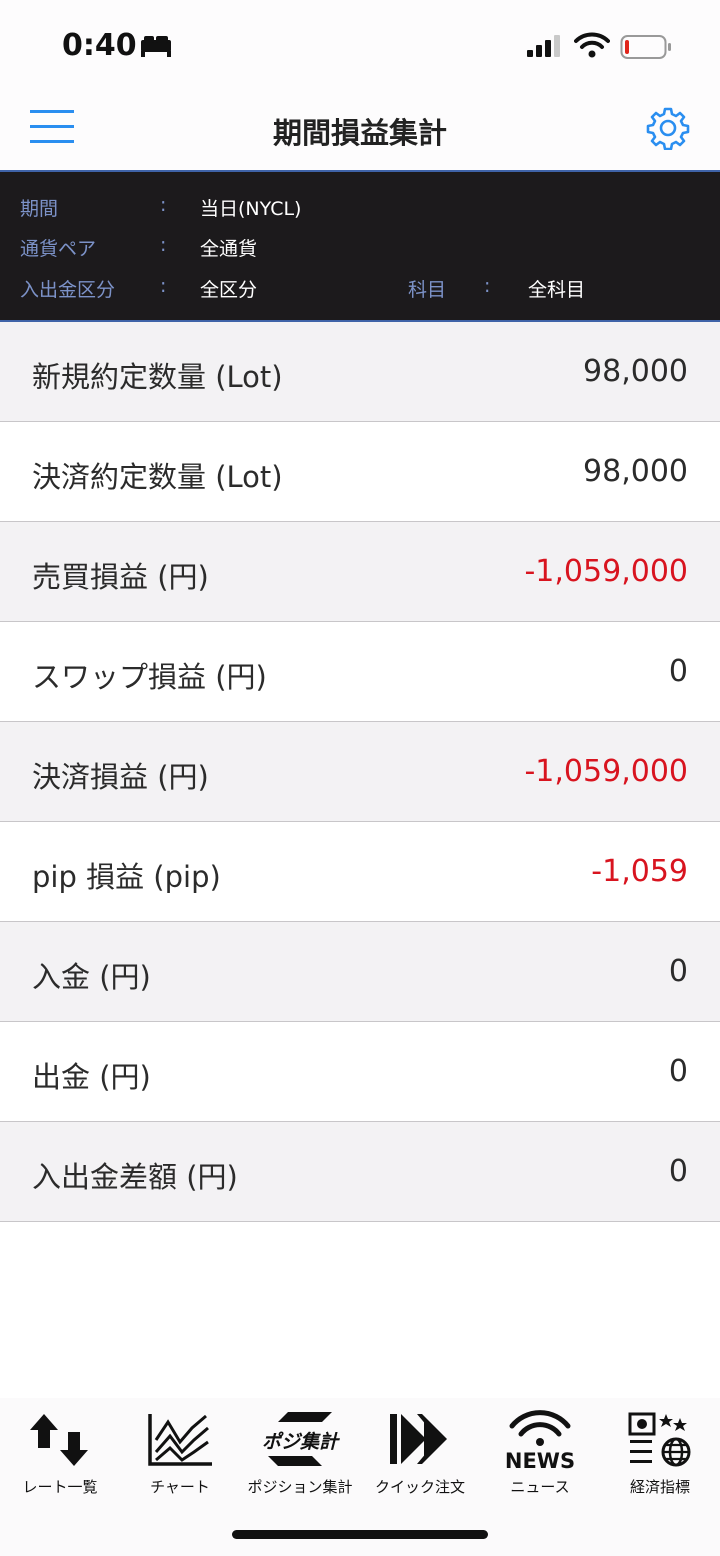 This screenshot has height=1556, width=720. I want to click on tab-quick-order: クイック注文, so click(420, 1454).